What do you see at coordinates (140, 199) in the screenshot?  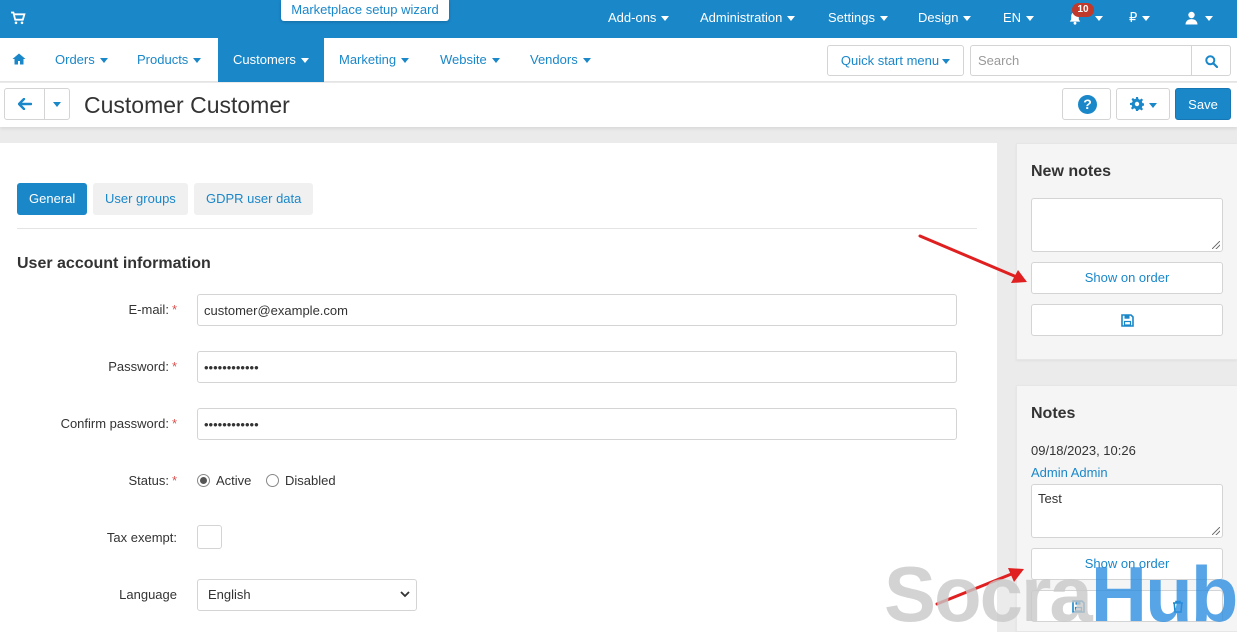 I see `tab-user-groups: User groups` at bounding box center [140, 199].